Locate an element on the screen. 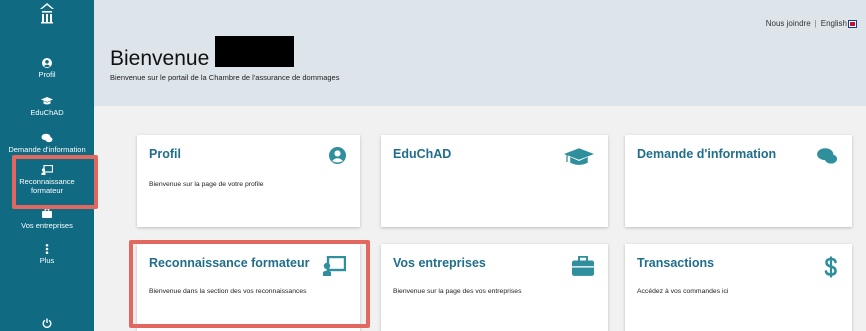 This screenshot has height=331, width=866. dollar-icon is located at coordinates (831, 269).